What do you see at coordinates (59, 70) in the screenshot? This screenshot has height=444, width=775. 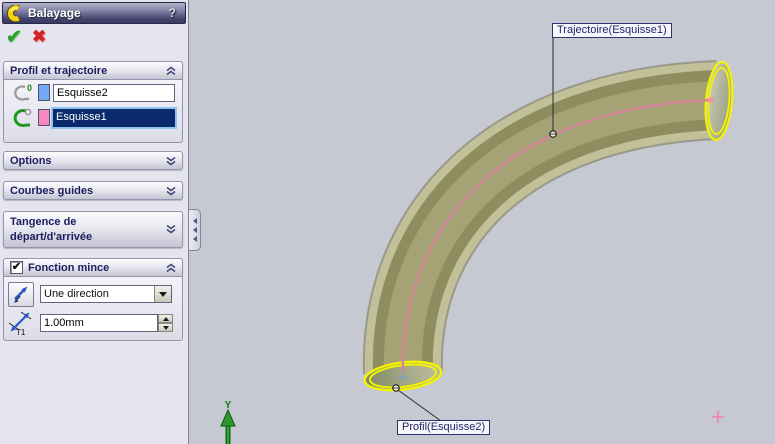 I see `group-title: Profil et trajectoire` at bounding box center [59, 70].